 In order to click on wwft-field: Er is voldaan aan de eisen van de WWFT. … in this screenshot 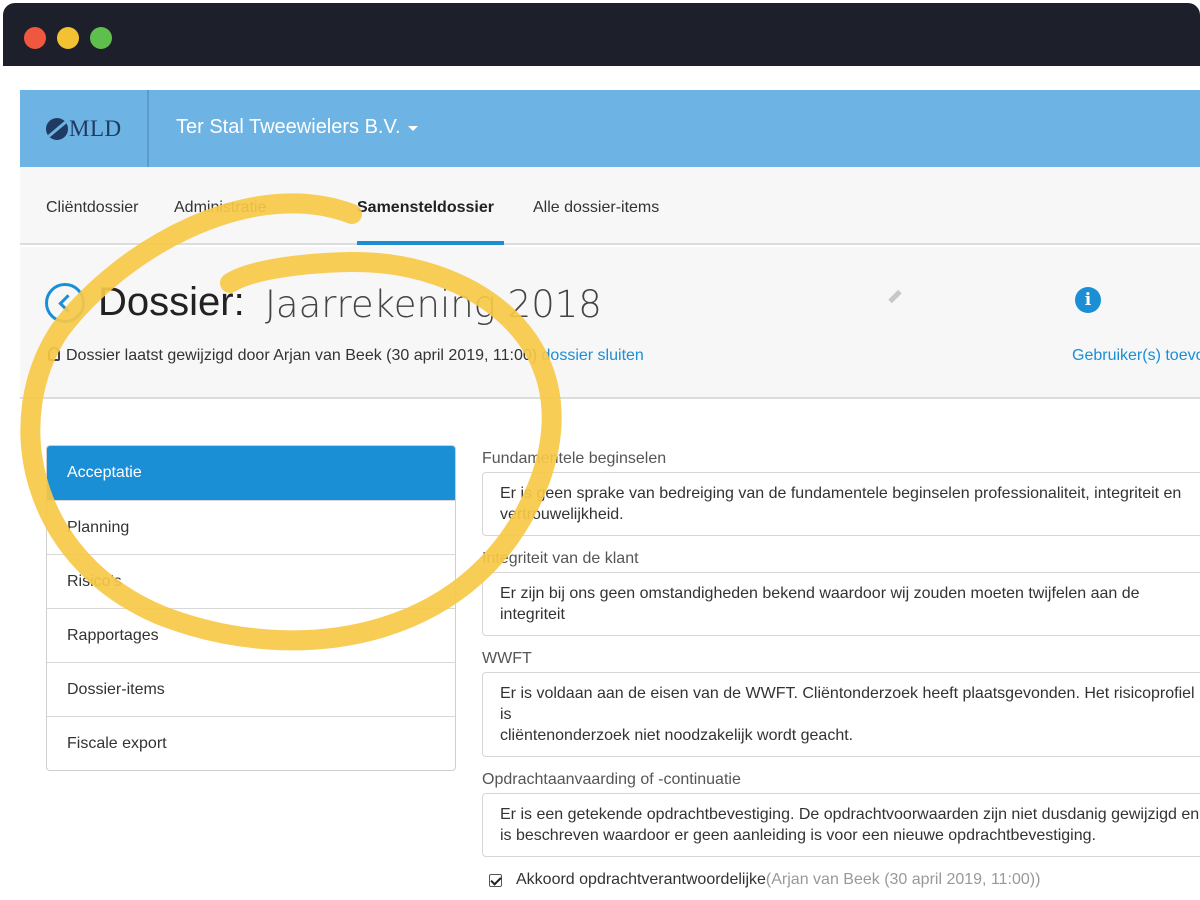, I will do `click(841, 714)`.